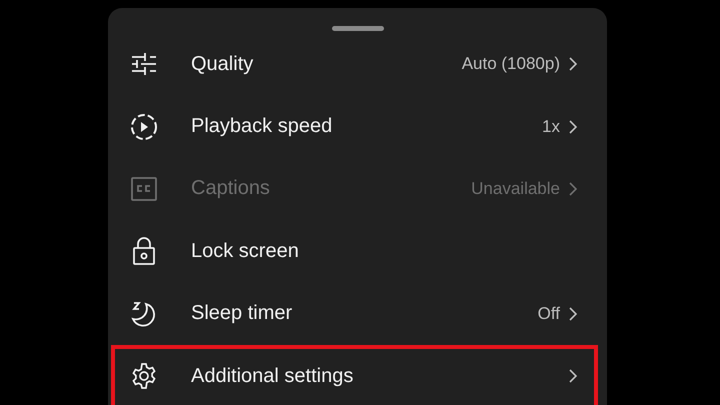 The width and height of the screenshot is (720, 405). Describe the element at coordinates (358, 28) in the screenshot. I see `drag-handle` at that location.